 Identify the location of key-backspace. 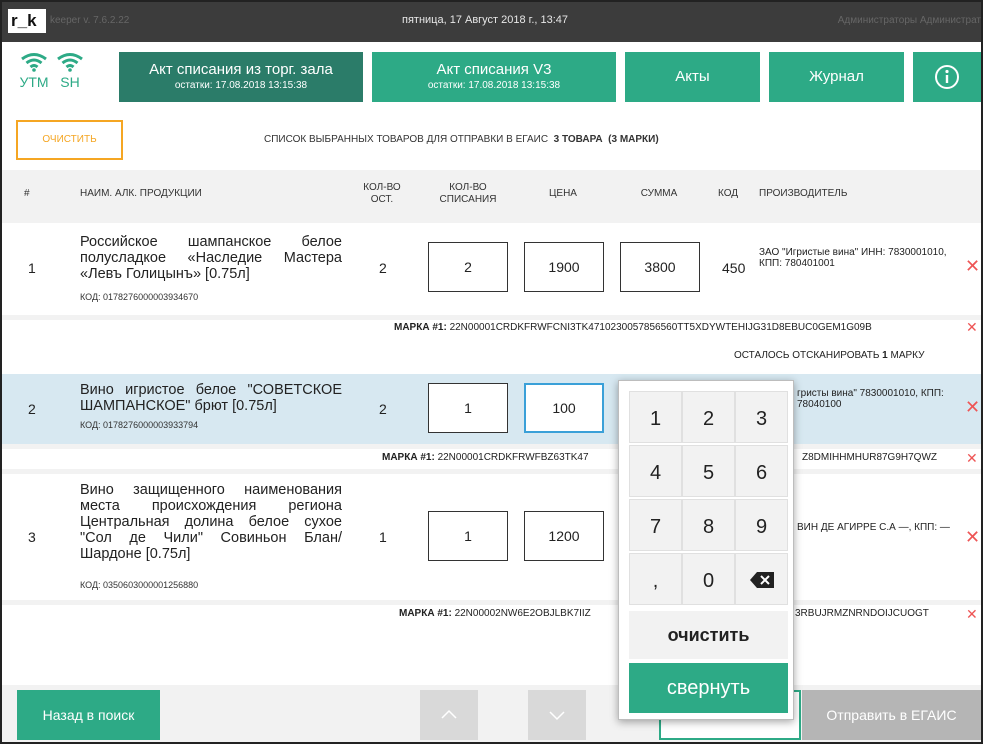
(761, 579).